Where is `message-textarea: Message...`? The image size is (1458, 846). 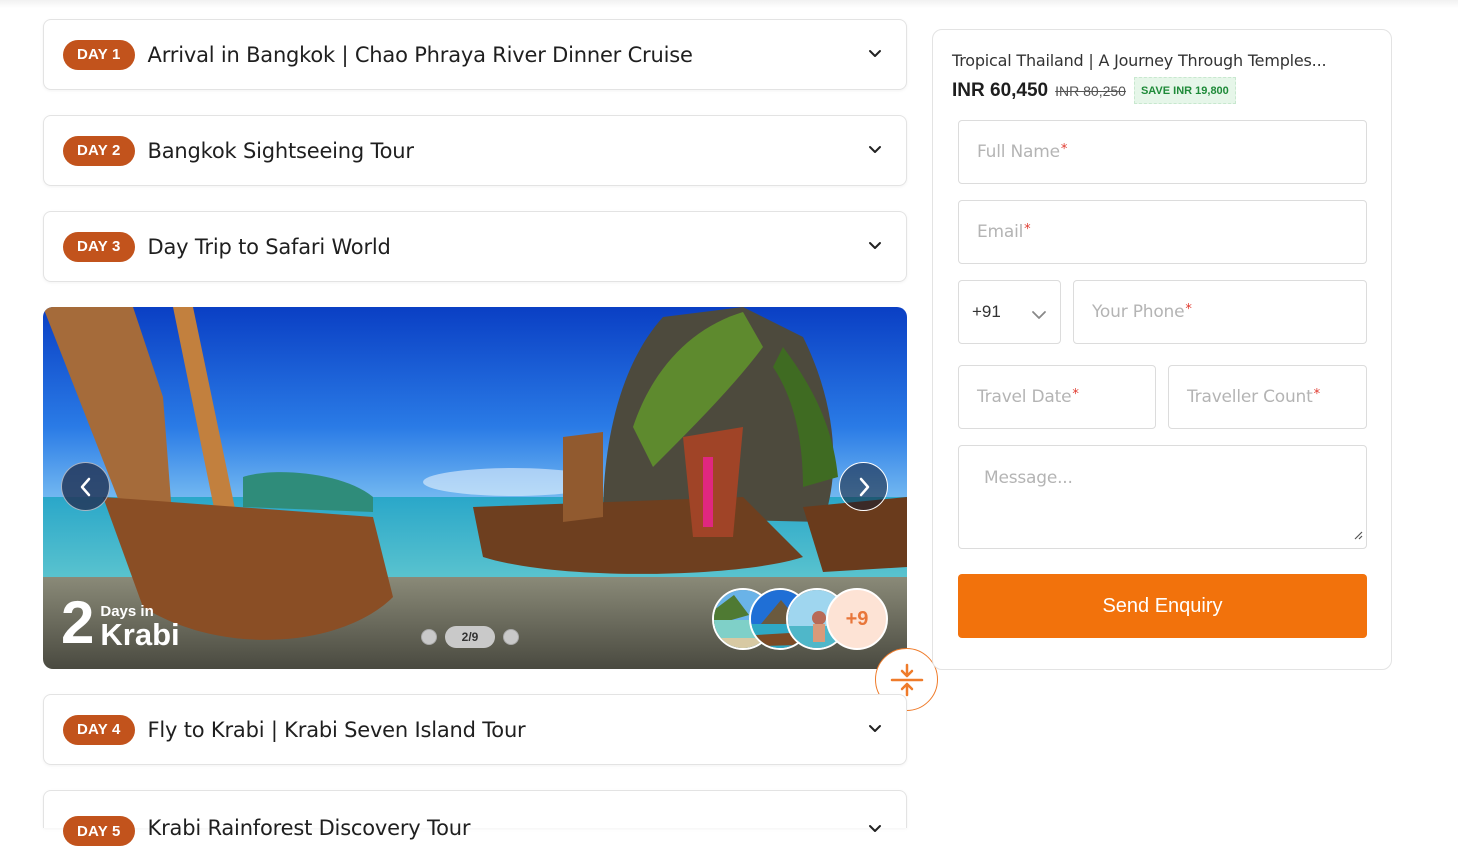
message-textarea: Message... is located at coordinates (1162, 497).